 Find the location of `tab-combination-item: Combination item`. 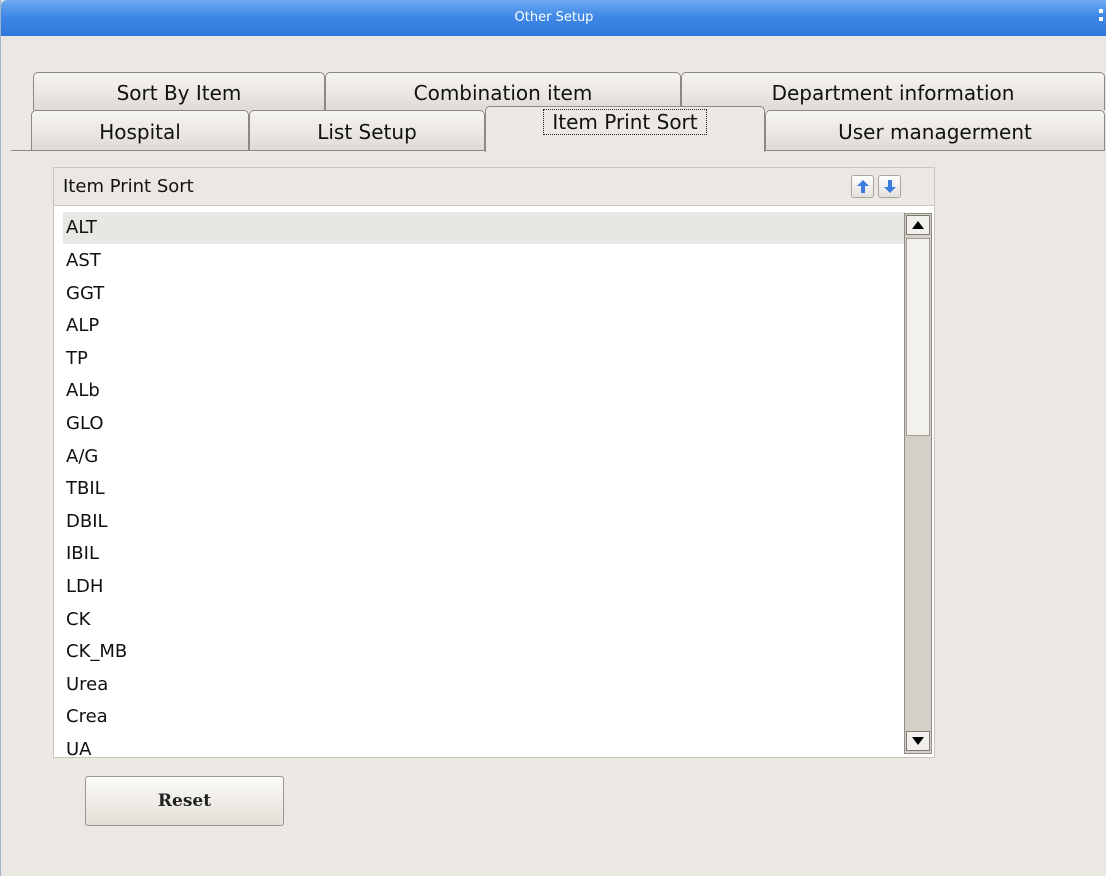

tab-combination-item: Combination item is located at coordinates (503, 91).